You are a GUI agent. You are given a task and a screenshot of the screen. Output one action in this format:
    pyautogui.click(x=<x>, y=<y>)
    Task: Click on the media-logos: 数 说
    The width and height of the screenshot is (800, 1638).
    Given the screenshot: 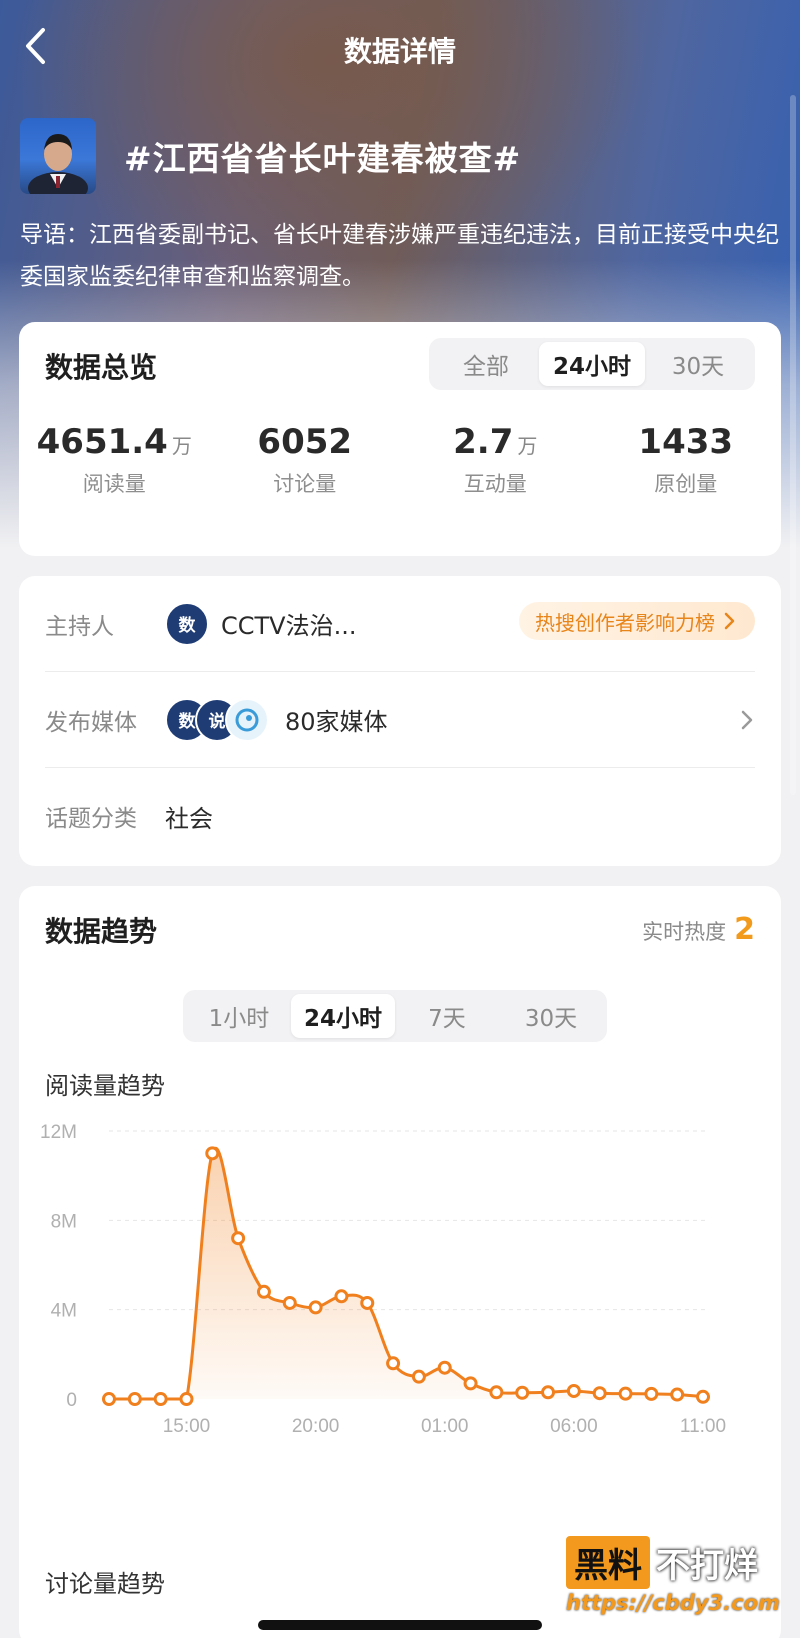 What is the action you would take?
    pyautogui.click(x=217, y=719)
    